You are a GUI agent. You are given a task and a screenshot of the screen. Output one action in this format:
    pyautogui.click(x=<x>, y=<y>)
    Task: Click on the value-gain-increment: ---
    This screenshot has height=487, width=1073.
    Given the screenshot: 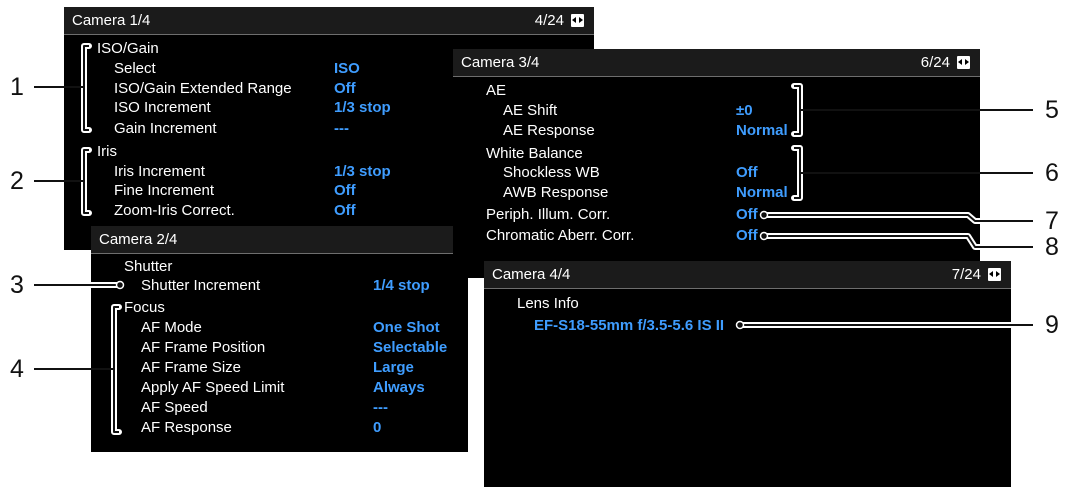 What is the action you would take?
    pyautogui.click(x=341, y=128)
    